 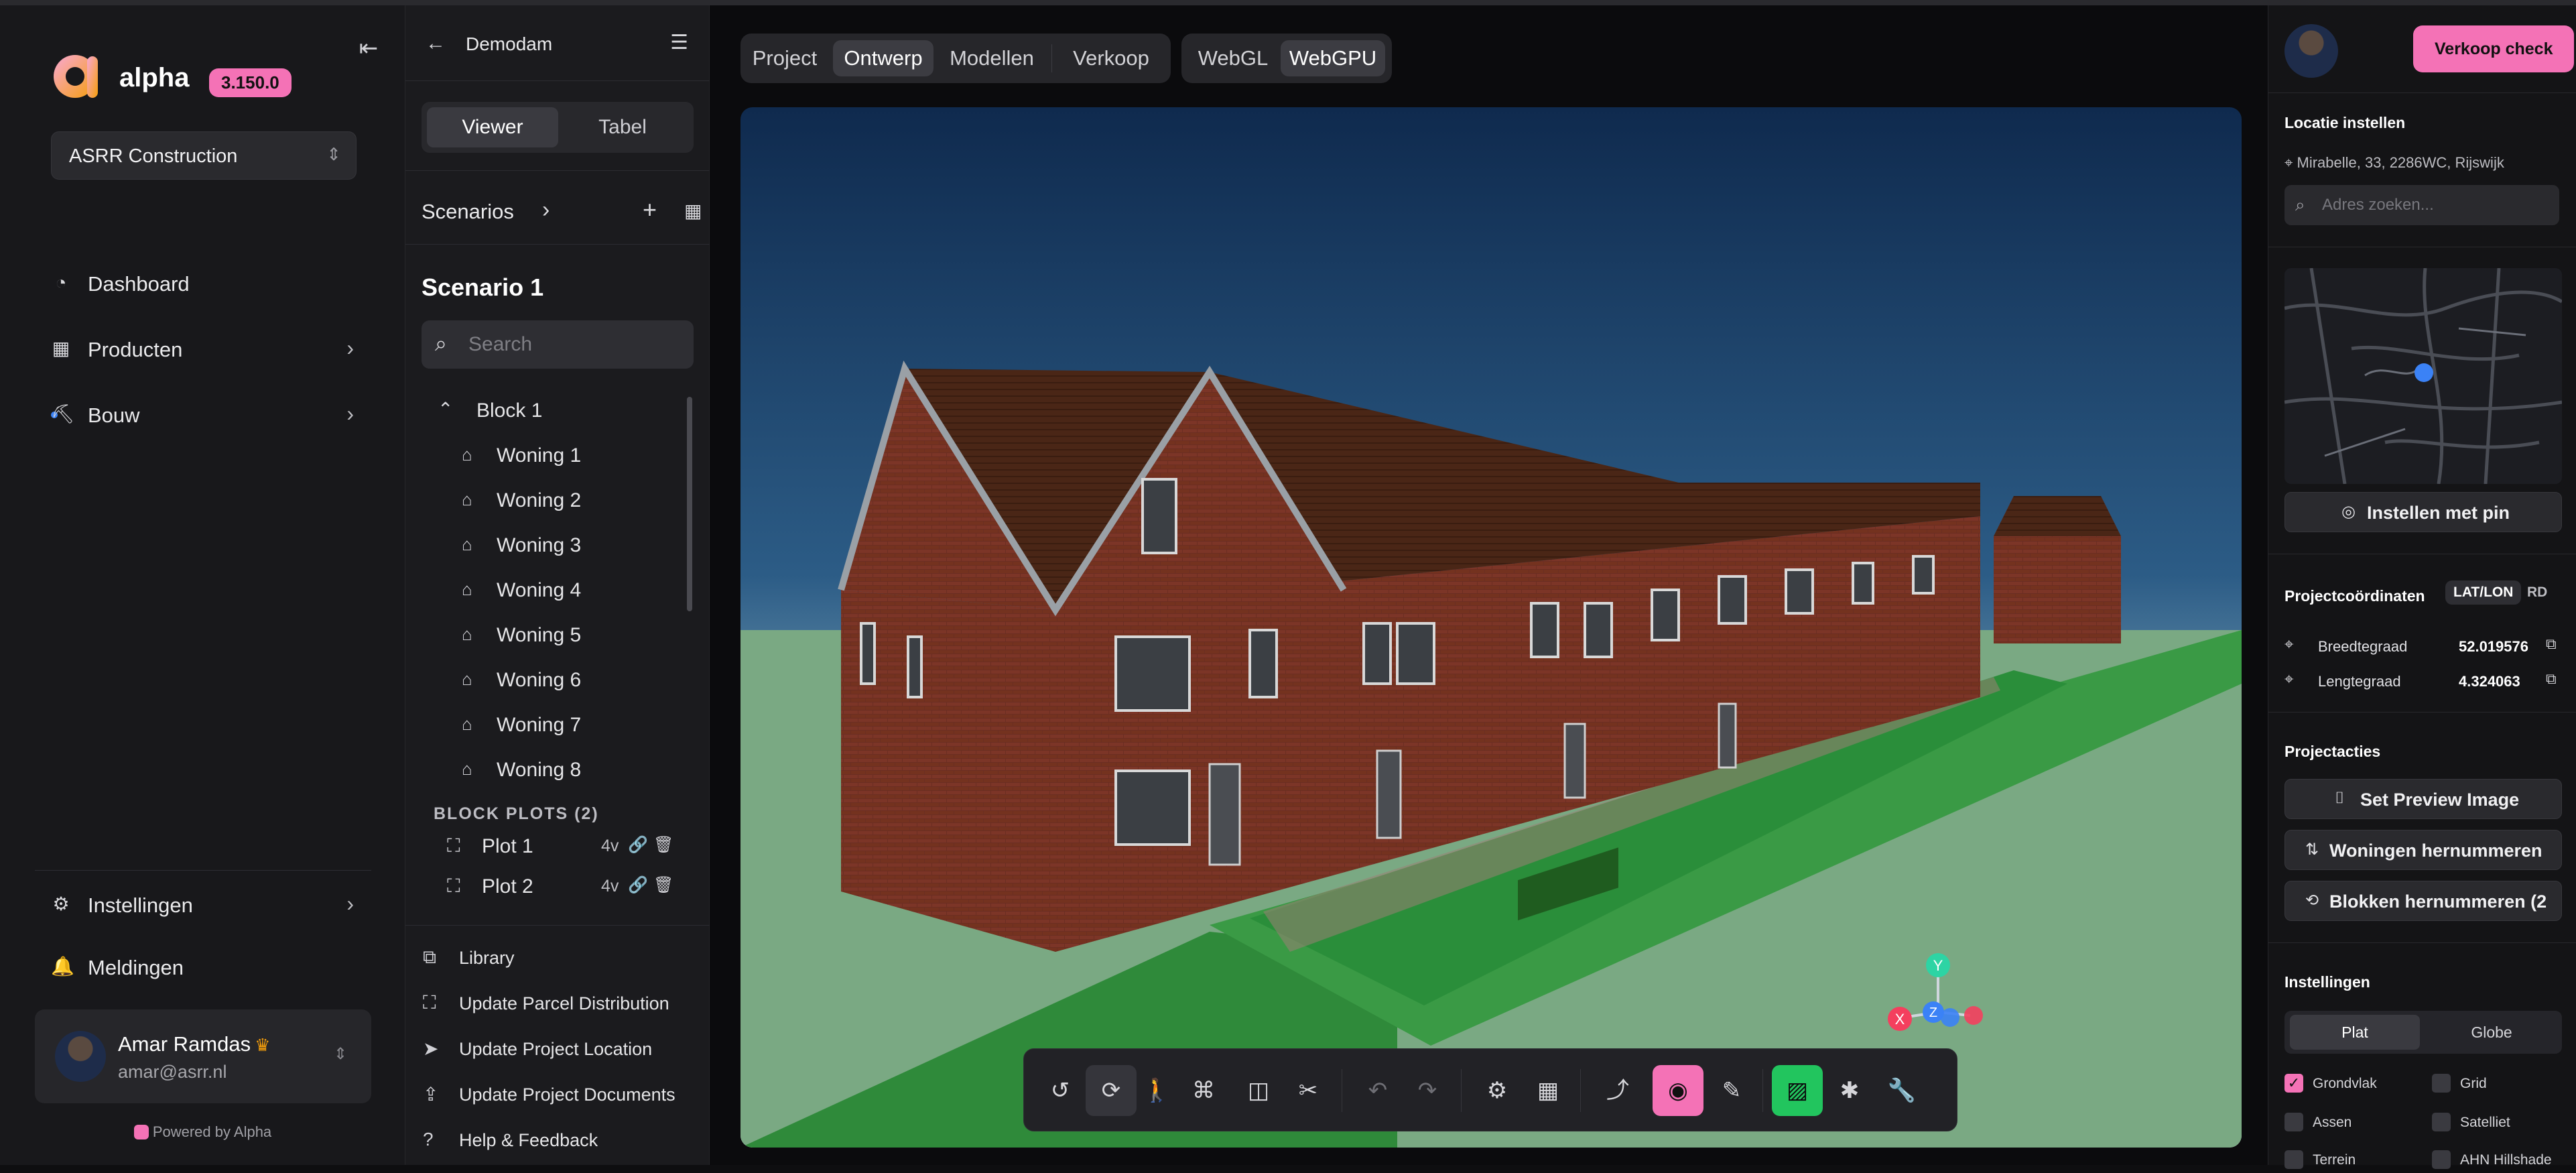 What do you see at coordinates (1678, 1090) in the screenshot?
I see `visibility-eye-icon: ◉` at bounding box center [1678, 1090].